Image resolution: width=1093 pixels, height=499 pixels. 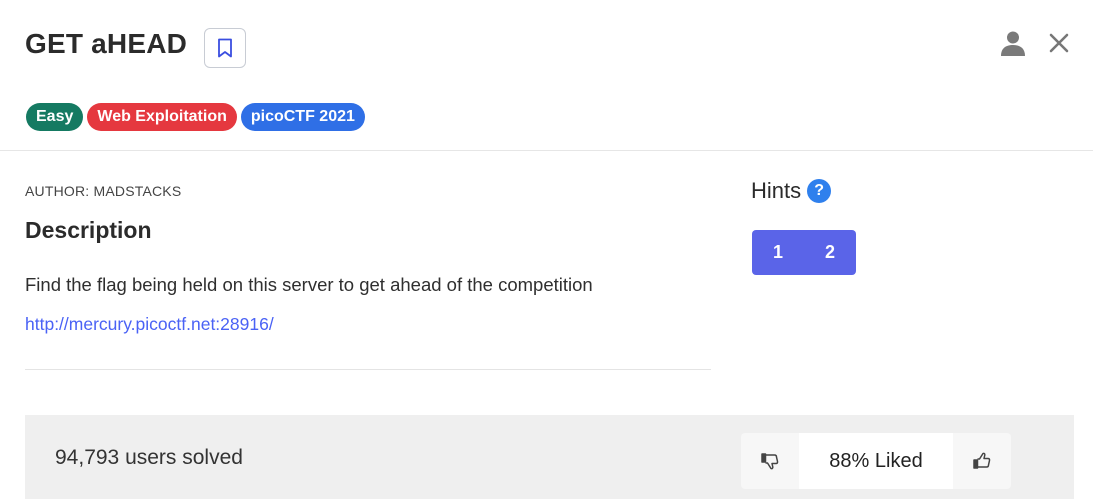 What do you see at coordinates (1013, 43) in the screenshot?
I see `user-icon` at bounding box center [1013, 43].